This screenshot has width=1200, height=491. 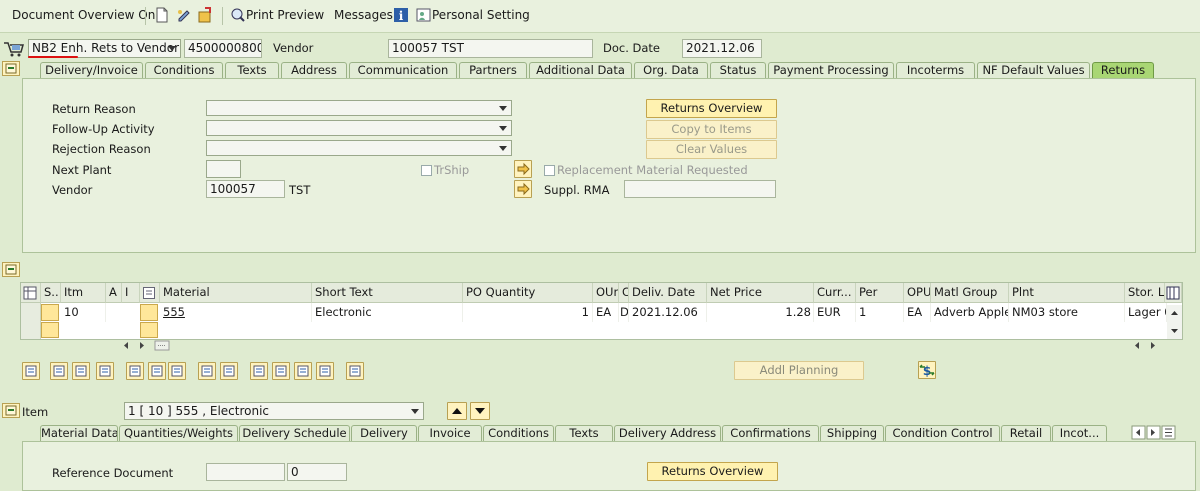 I want to click on col-header-per: Per, so click(x=880, y=293).